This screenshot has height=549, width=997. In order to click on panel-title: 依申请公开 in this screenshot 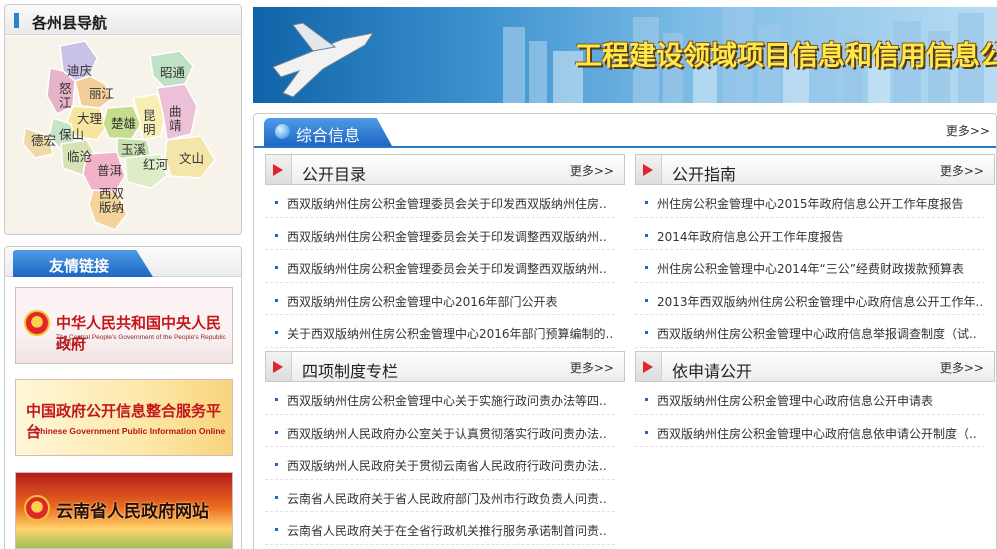, I will do `click(712, 371)`.